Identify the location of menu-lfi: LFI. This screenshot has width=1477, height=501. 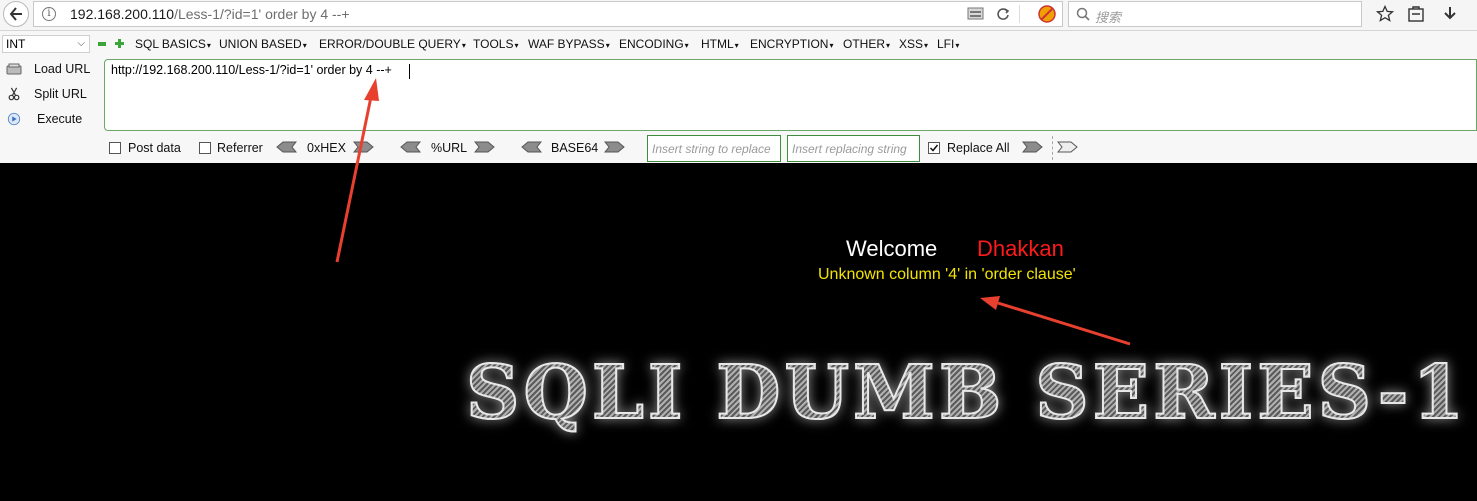
(948, 44).